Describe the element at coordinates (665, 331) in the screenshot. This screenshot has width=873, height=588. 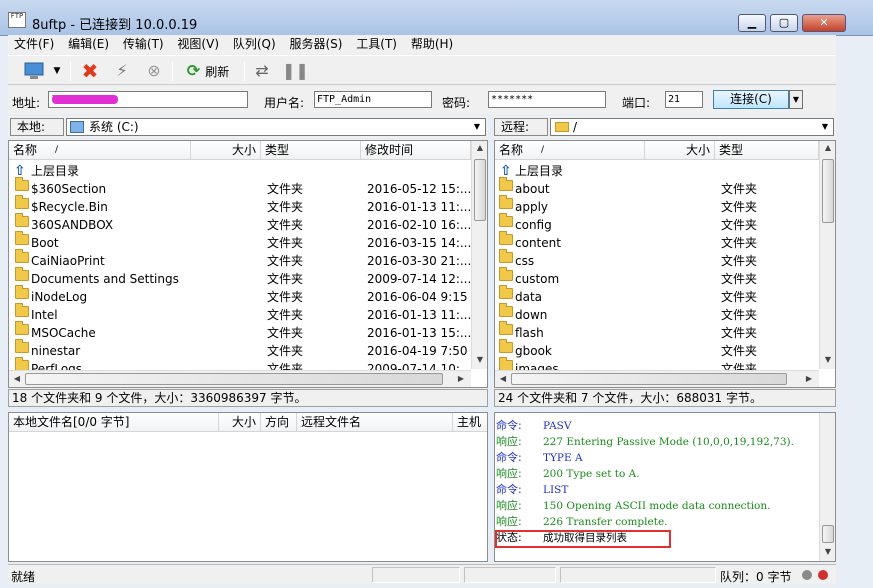
I see `remote-file-row: flash 文件夹` at that location.